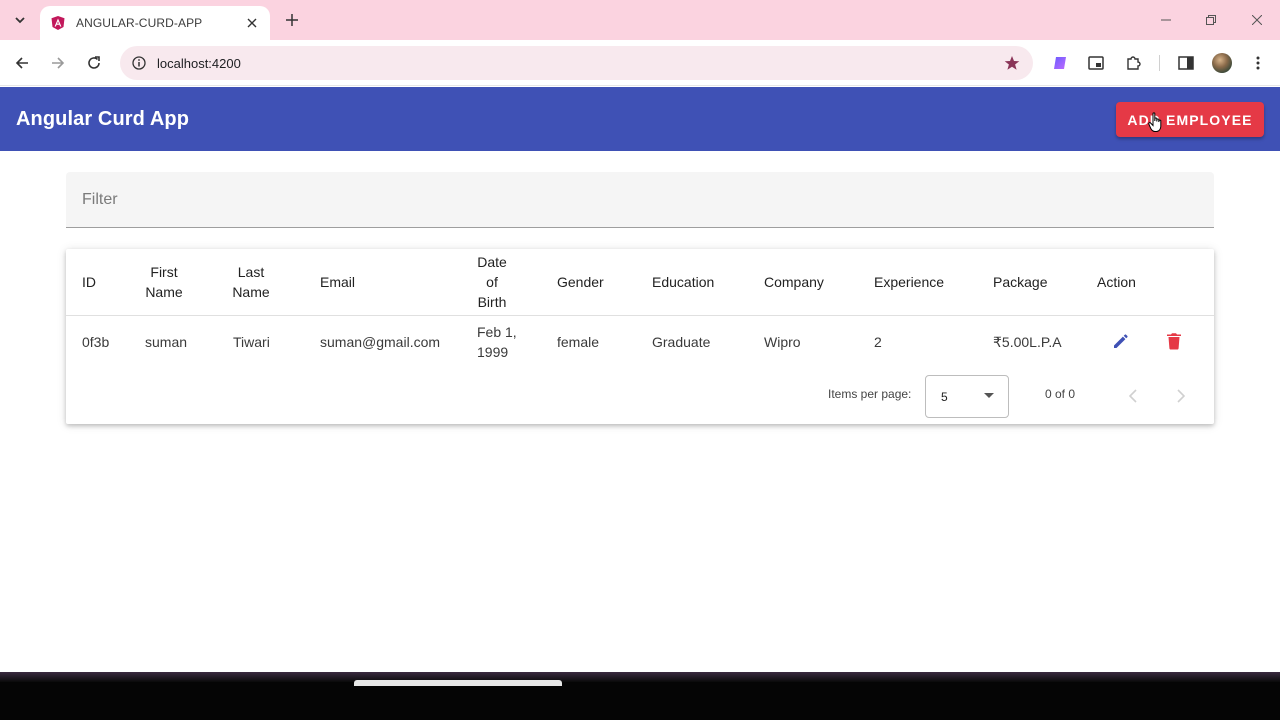 Image resolution: width=1280 pixels, height=720 pixels. I want to click on profile-avatar, so click(1222, 63).